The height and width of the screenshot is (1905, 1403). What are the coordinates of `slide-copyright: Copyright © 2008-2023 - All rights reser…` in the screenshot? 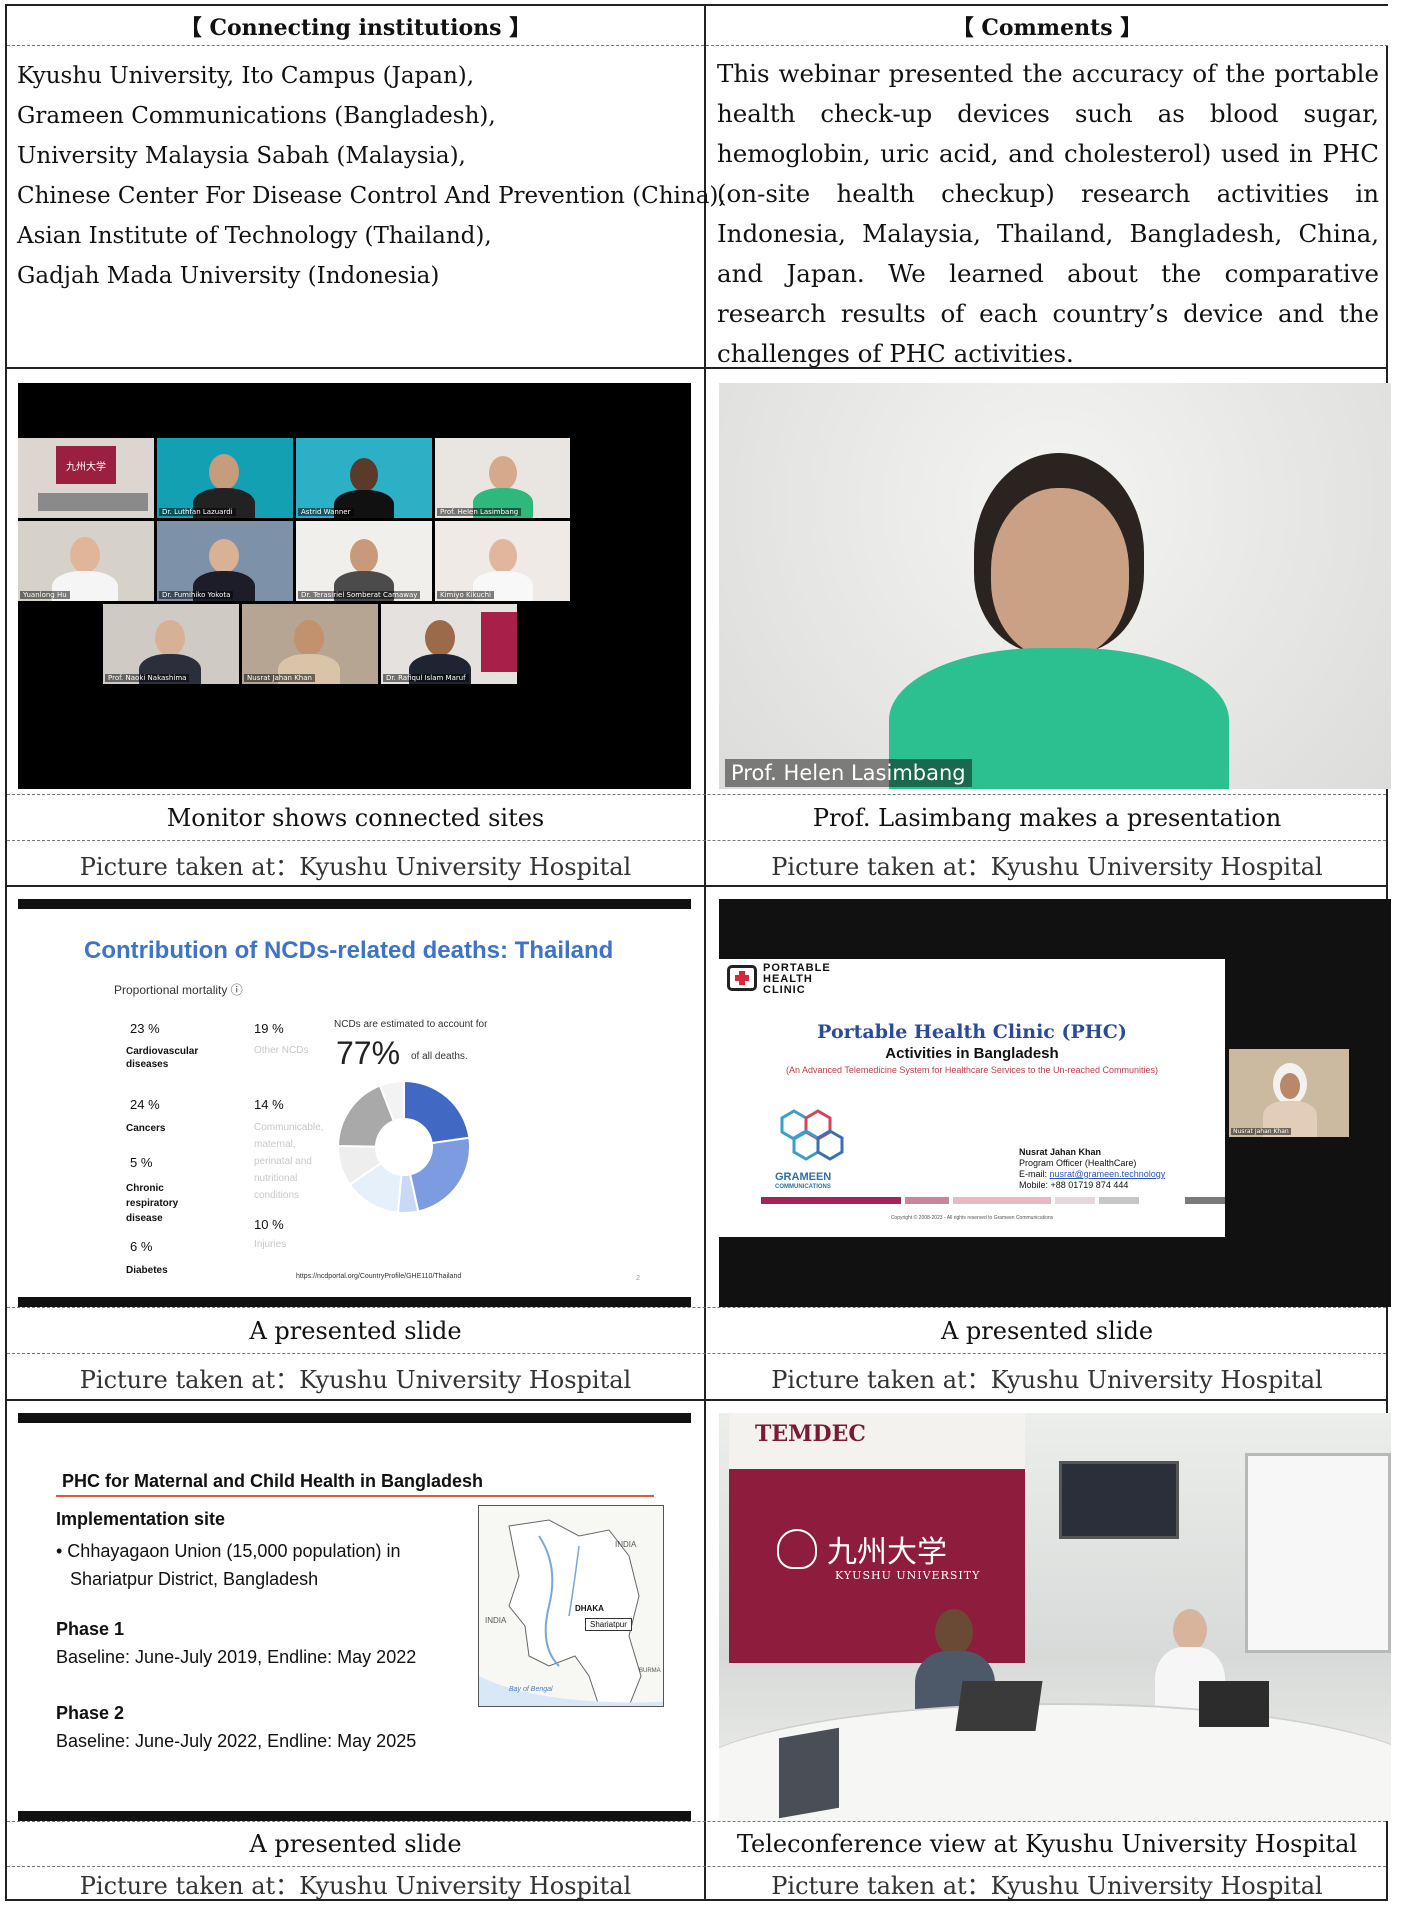 It's located at (972, 1218).